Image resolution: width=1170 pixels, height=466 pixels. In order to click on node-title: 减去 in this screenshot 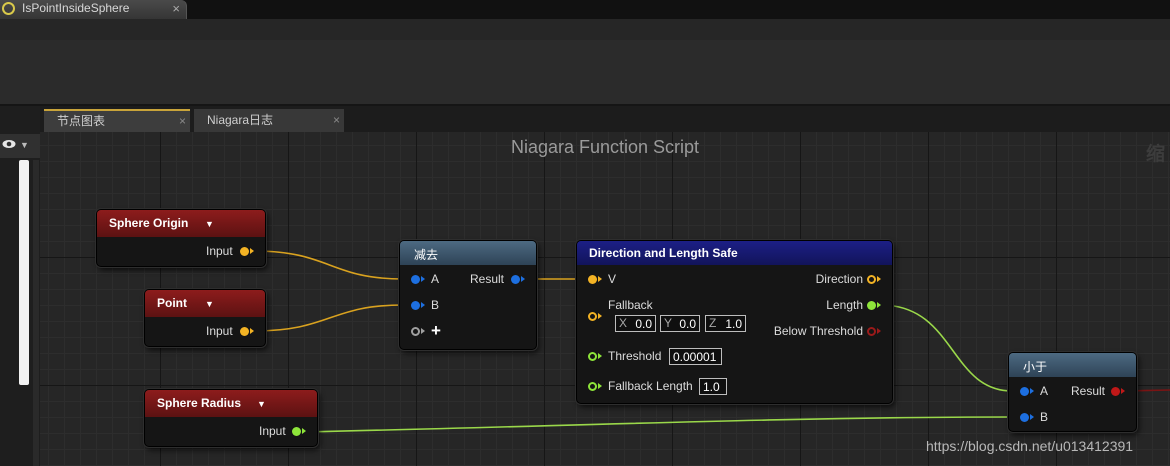, I will do `click(426, 255)`.